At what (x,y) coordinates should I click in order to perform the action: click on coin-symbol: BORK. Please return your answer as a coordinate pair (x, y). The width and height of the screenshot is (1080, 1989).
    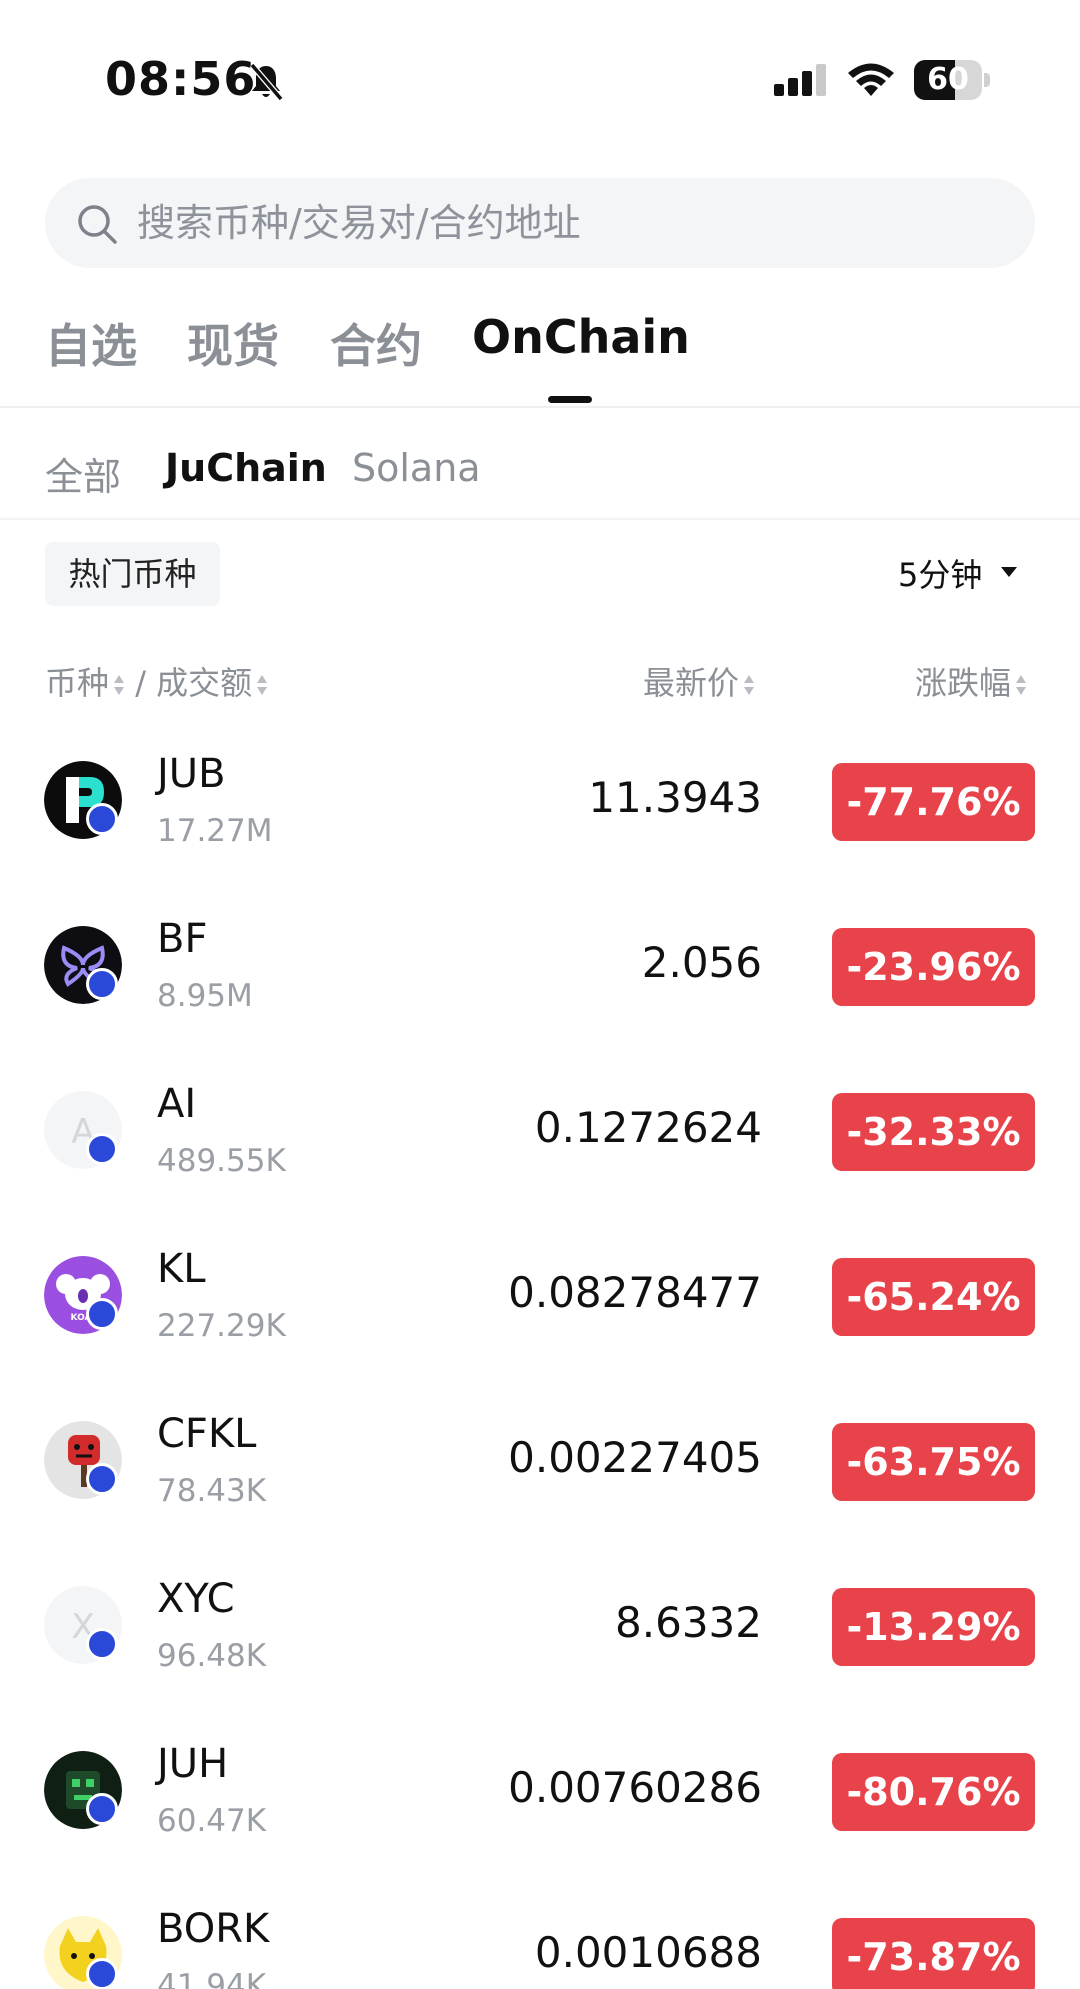
    Looking at the image, I should click on (213, 1929).